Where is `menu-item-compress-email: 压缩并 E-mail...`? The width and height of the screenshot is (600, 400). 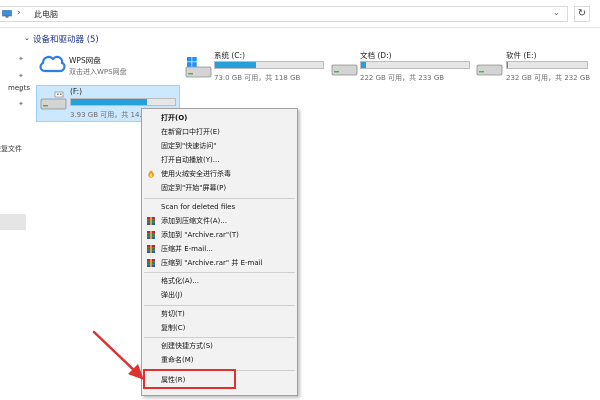
menu-item-compress-email: 压缩并 E-mail... is located at coordinates (219, 249).